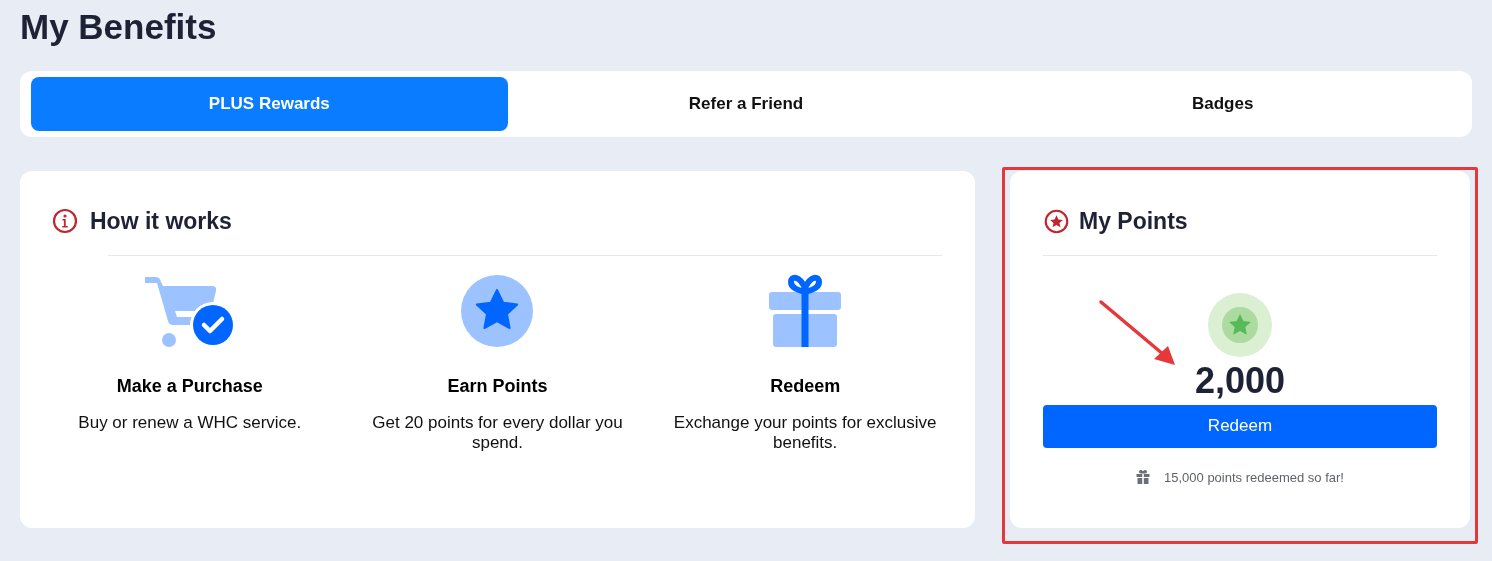 Image resolution: width=1492 pixels, height=561 pixels. Describe the element at coordinates (161, 221) in the screenshot. I see `card-title: How it works` at that location.